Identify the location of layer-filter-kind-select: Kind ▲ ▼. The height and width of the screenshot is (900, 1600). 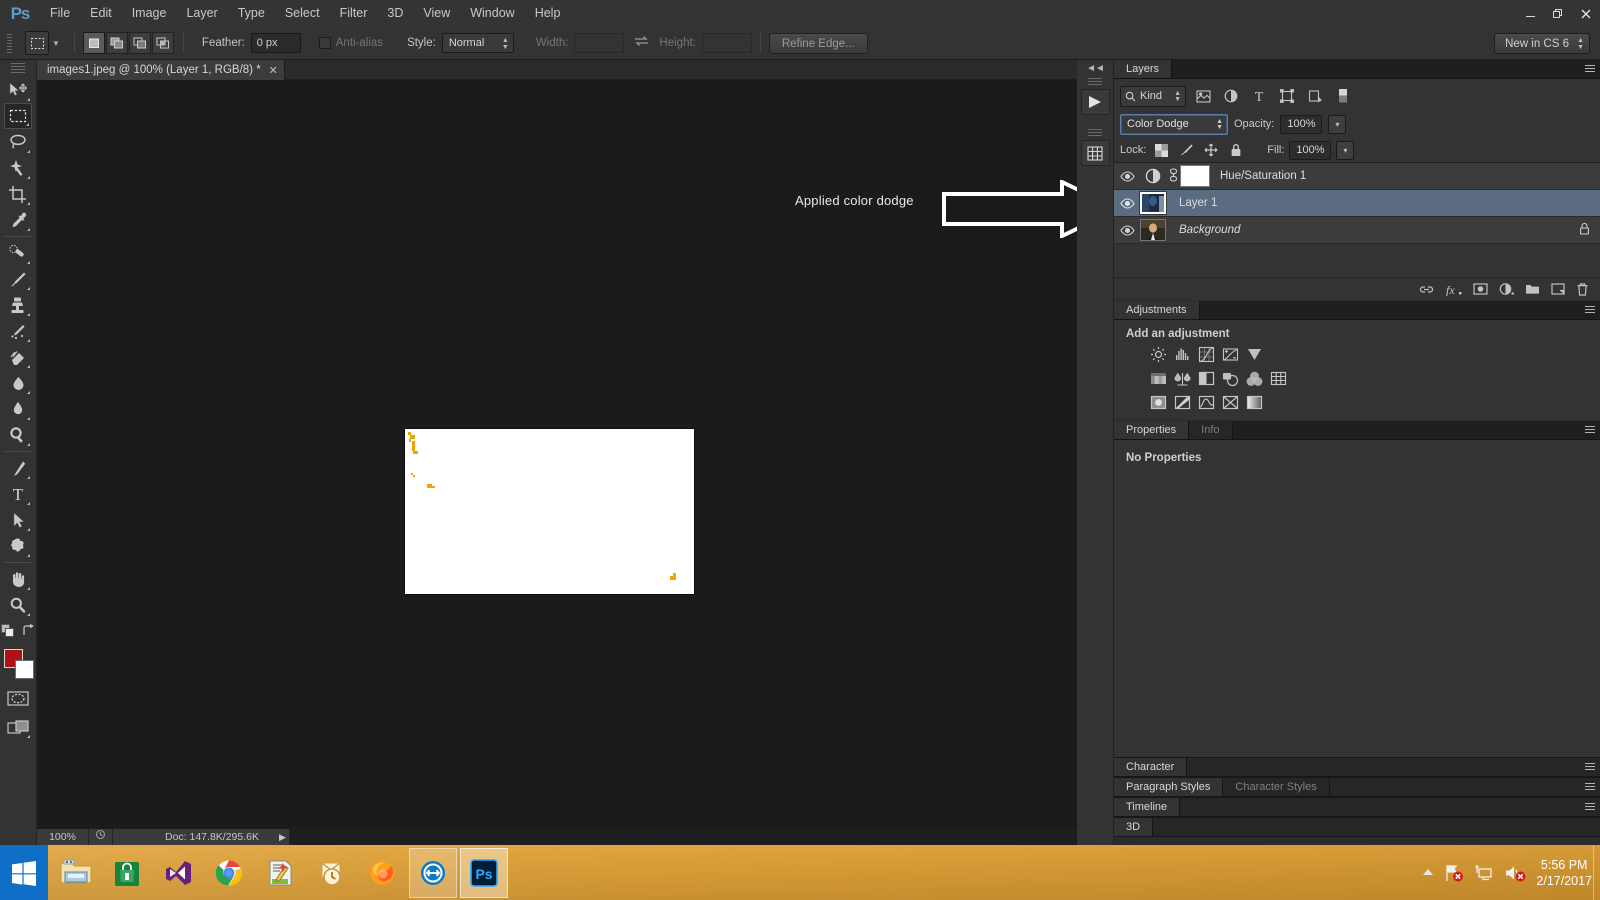
(1153, 96).